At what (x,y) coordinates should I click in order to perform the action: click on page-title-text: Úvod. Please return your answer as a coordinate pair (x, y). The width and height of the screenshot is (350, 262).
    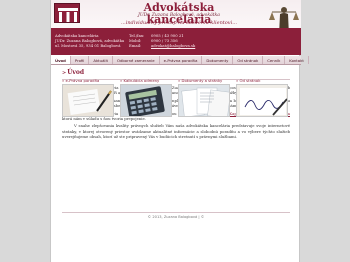
    Looking at the image, I should click on (76, 72).